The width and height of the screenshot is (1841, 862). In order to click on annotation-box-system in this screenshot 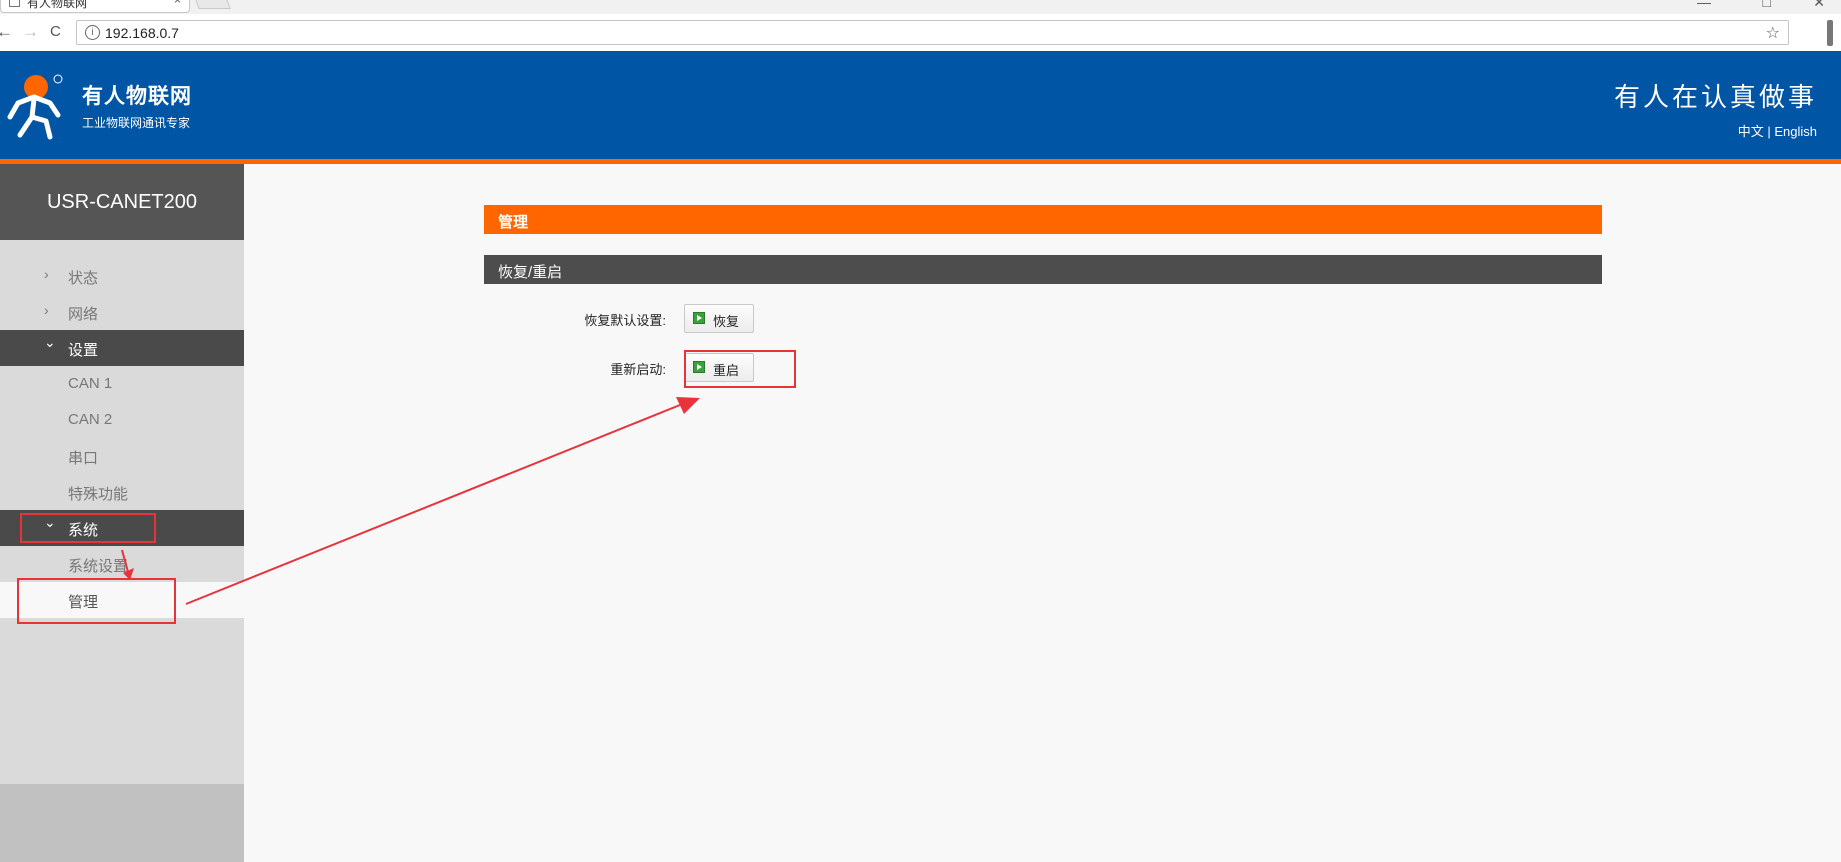, I will do `click(88, 528)`.